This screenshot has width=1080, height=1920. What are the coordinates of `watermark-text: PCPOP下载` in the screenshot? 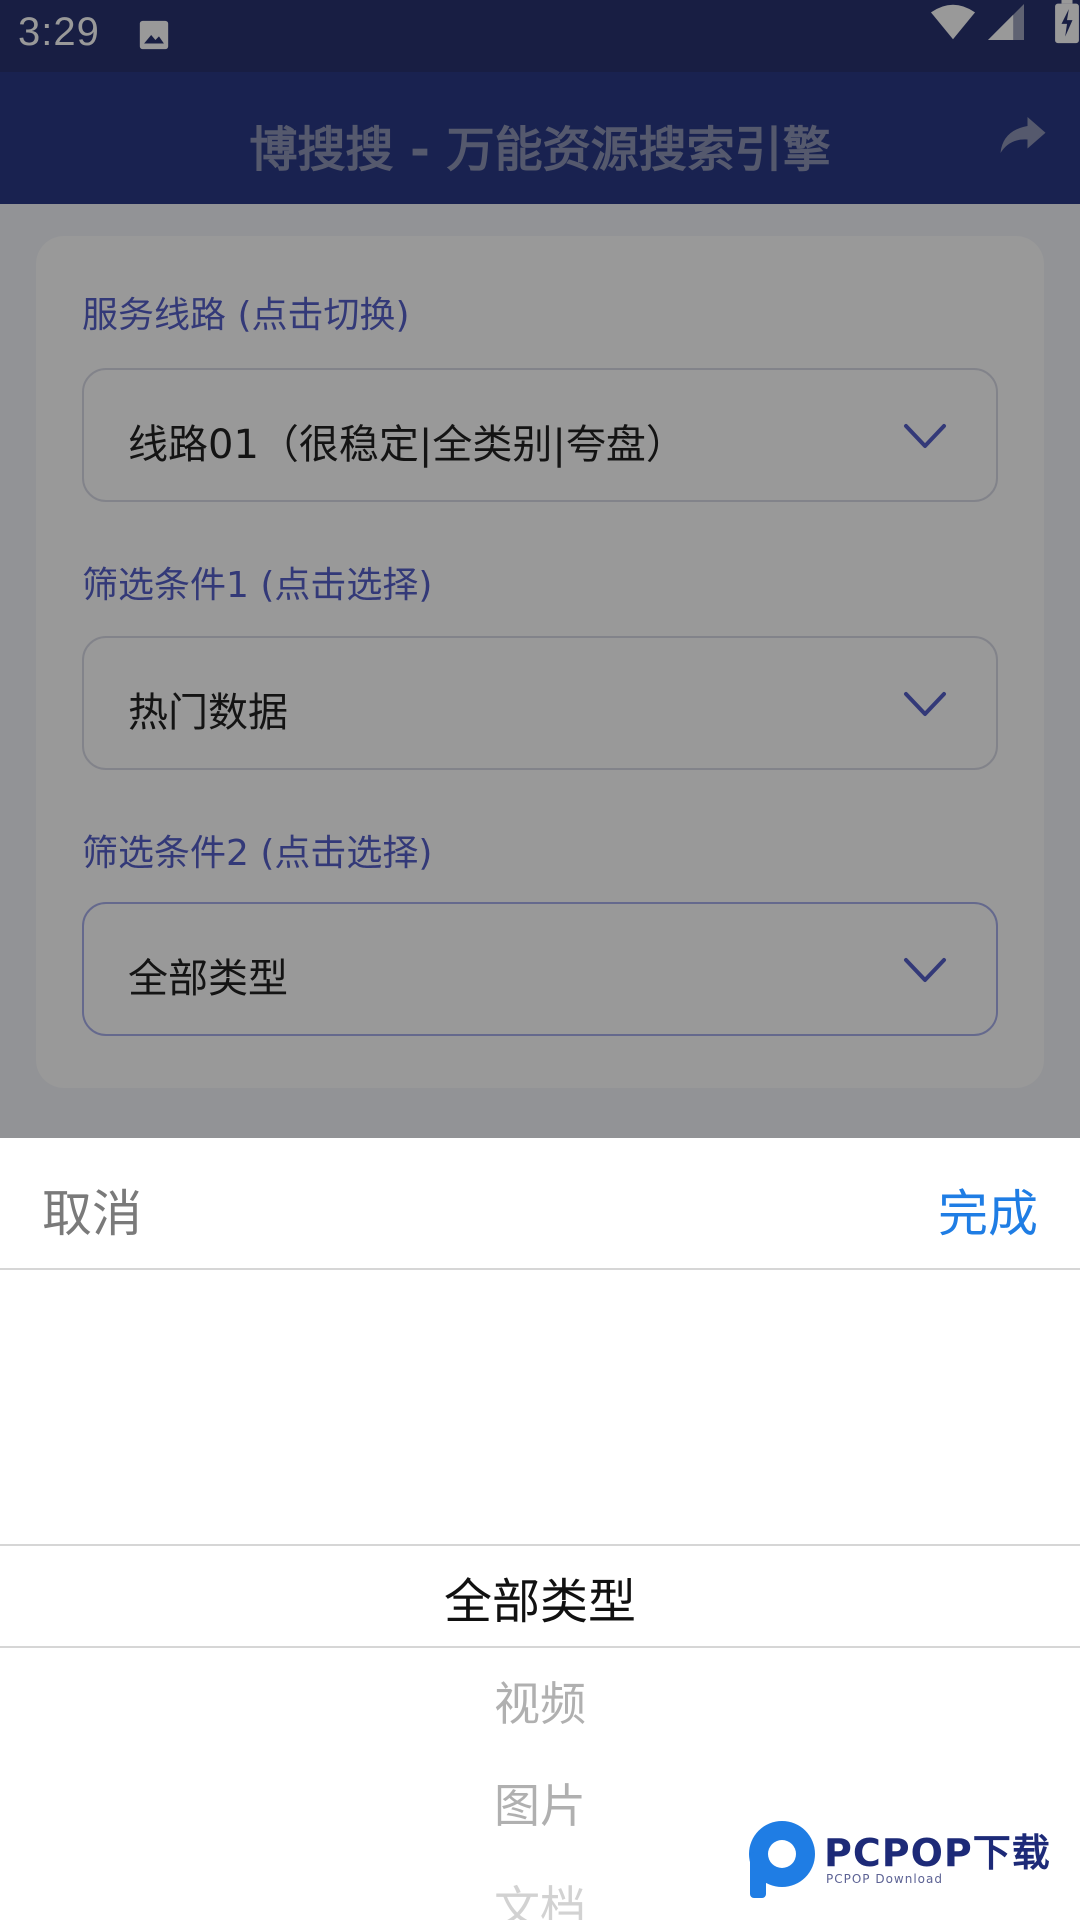 It's located at (937, 1853).